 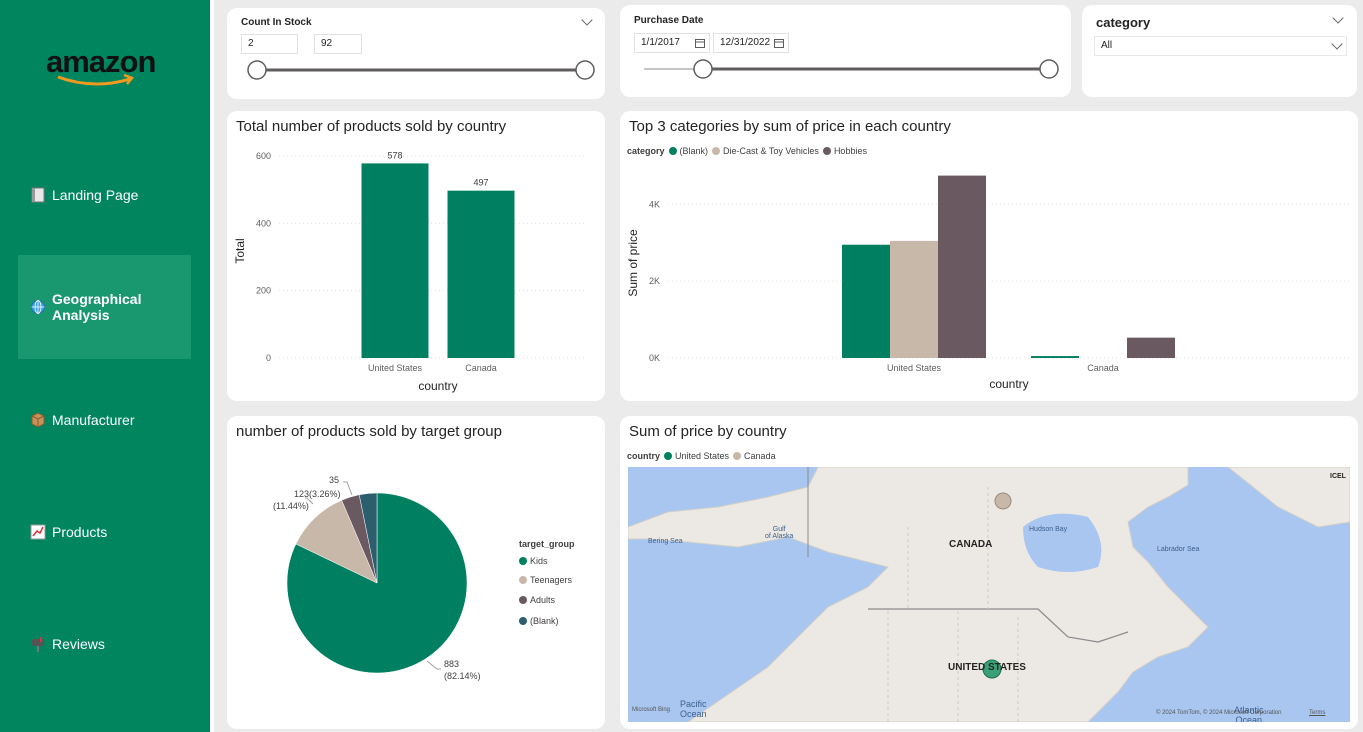 I want to click on data-label: 123, so click(x=301, y=494).